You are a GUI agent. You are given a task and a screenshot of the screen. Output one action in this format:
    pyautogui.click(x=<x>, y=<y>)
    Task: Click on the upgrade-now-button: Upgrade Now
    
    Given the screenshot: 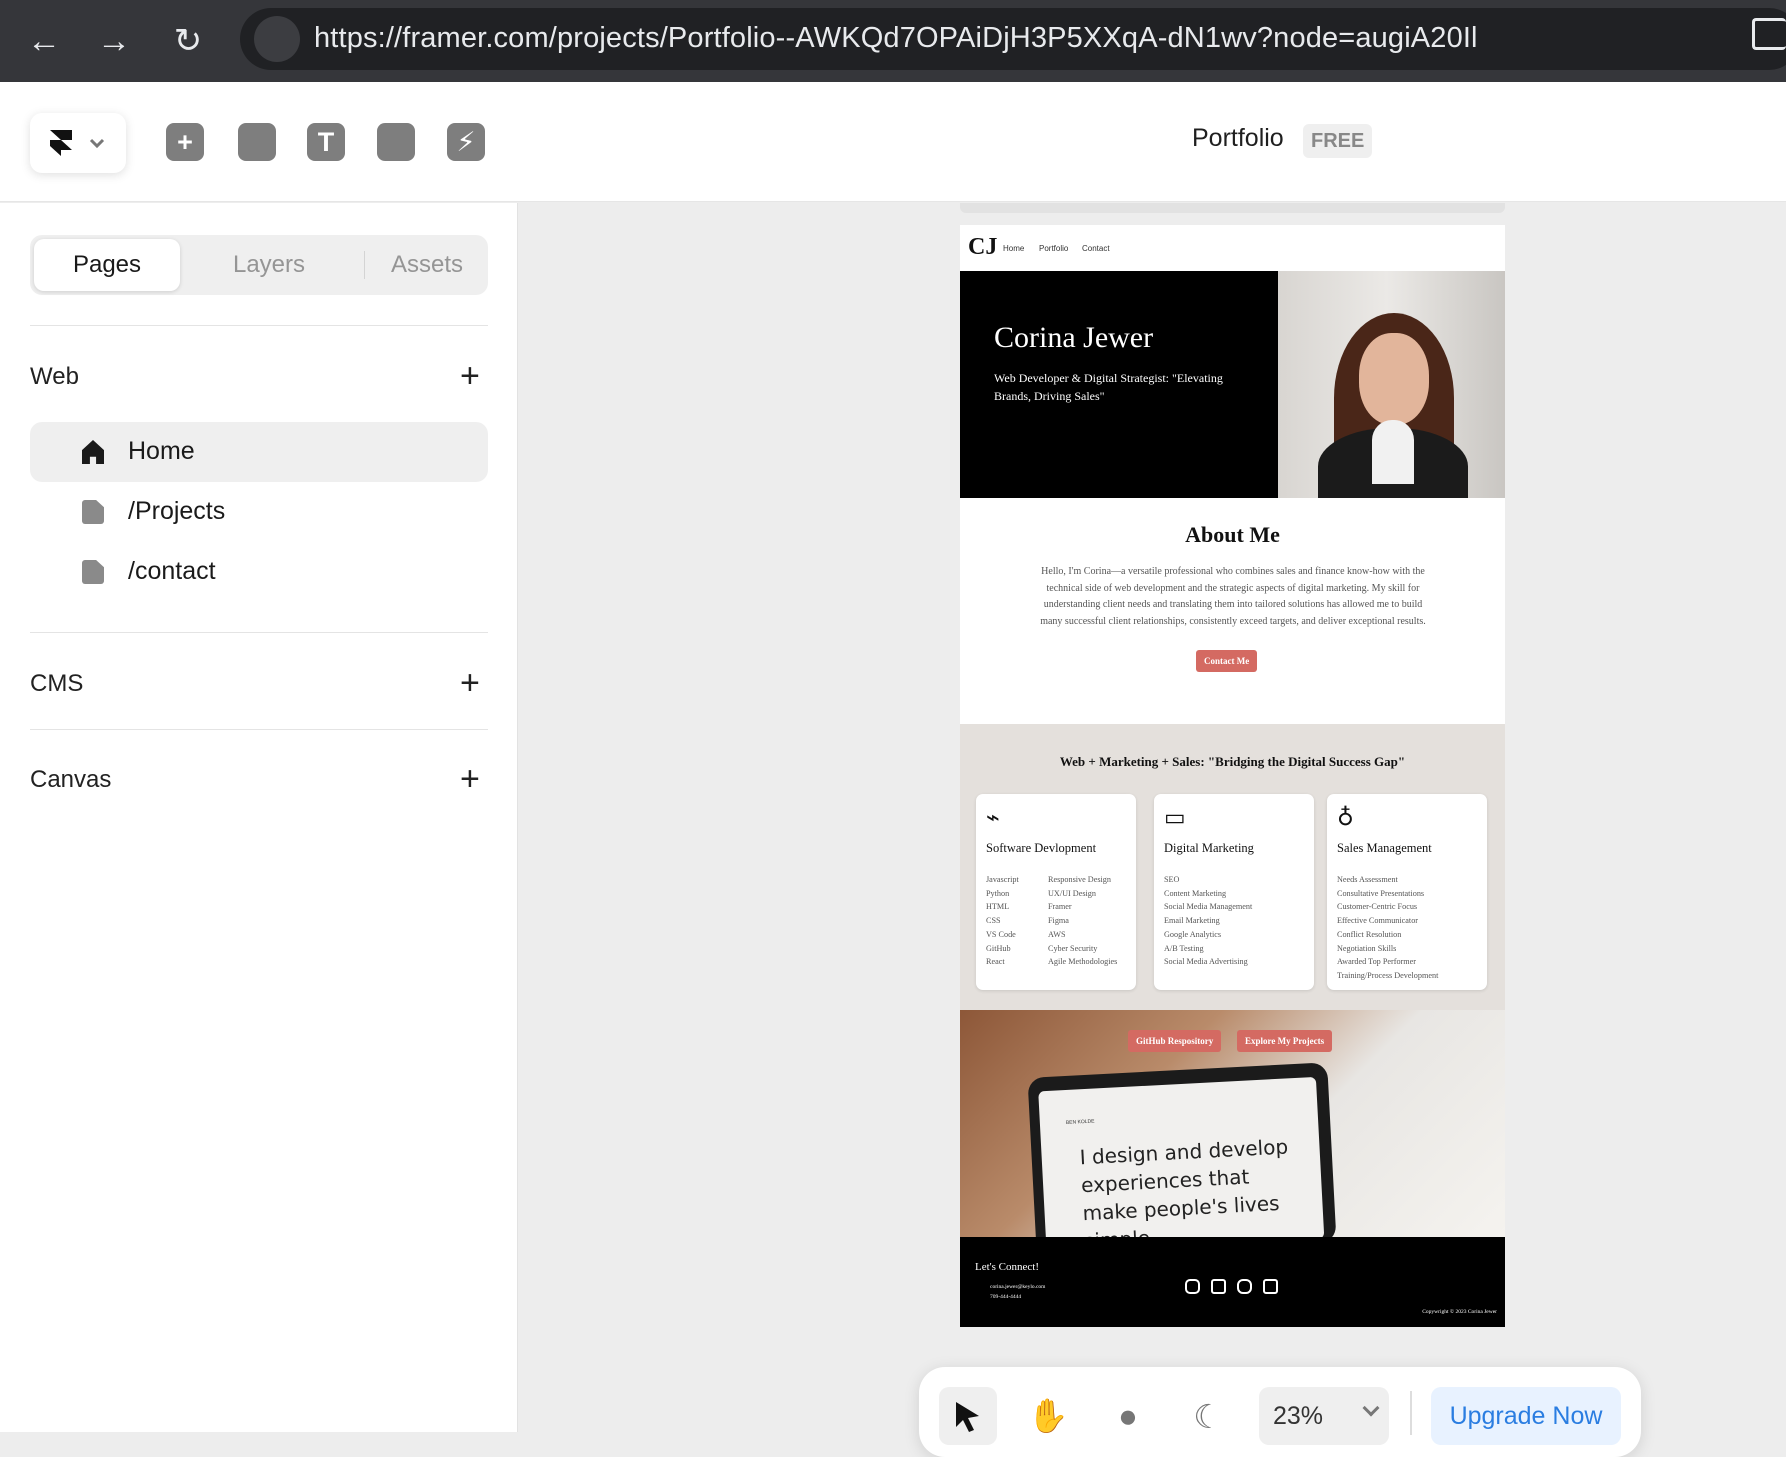 What is the action you would take?
    pyautogui.click(x=1526, y=1416)
    